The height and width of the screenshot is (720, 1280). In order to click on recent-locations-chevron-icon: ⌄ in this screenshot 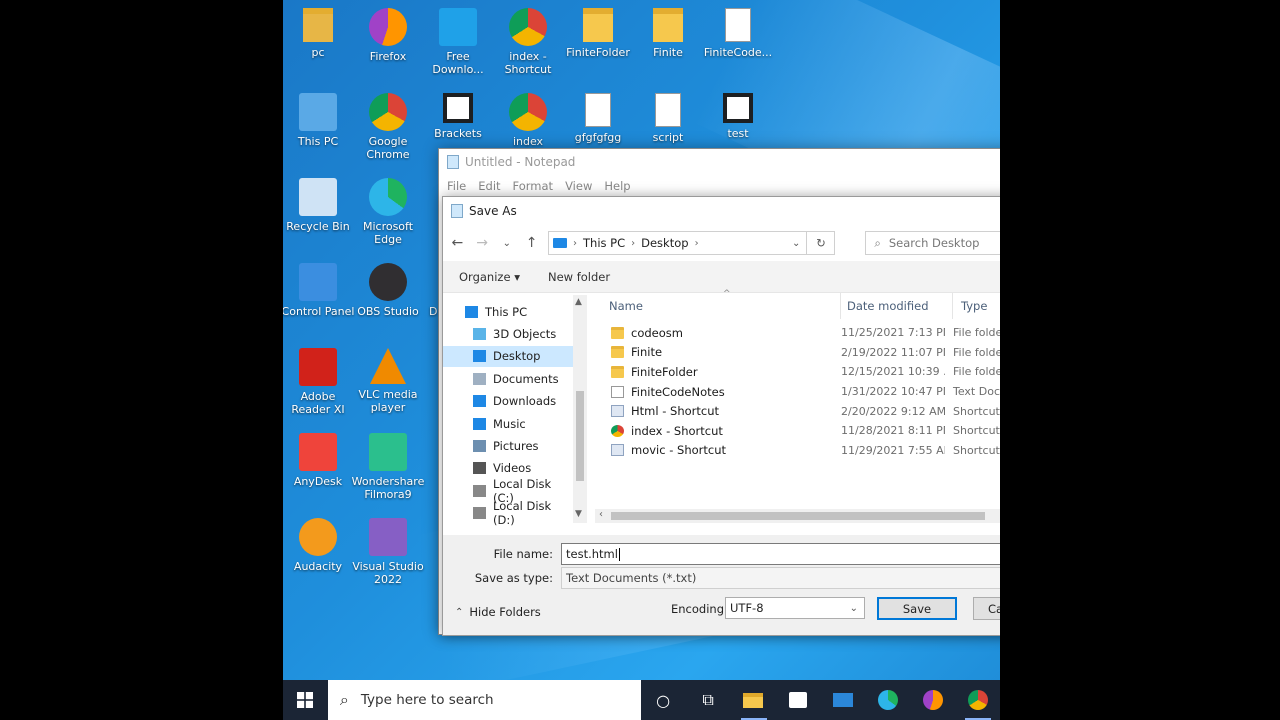, I will do `click(507, 243)`.